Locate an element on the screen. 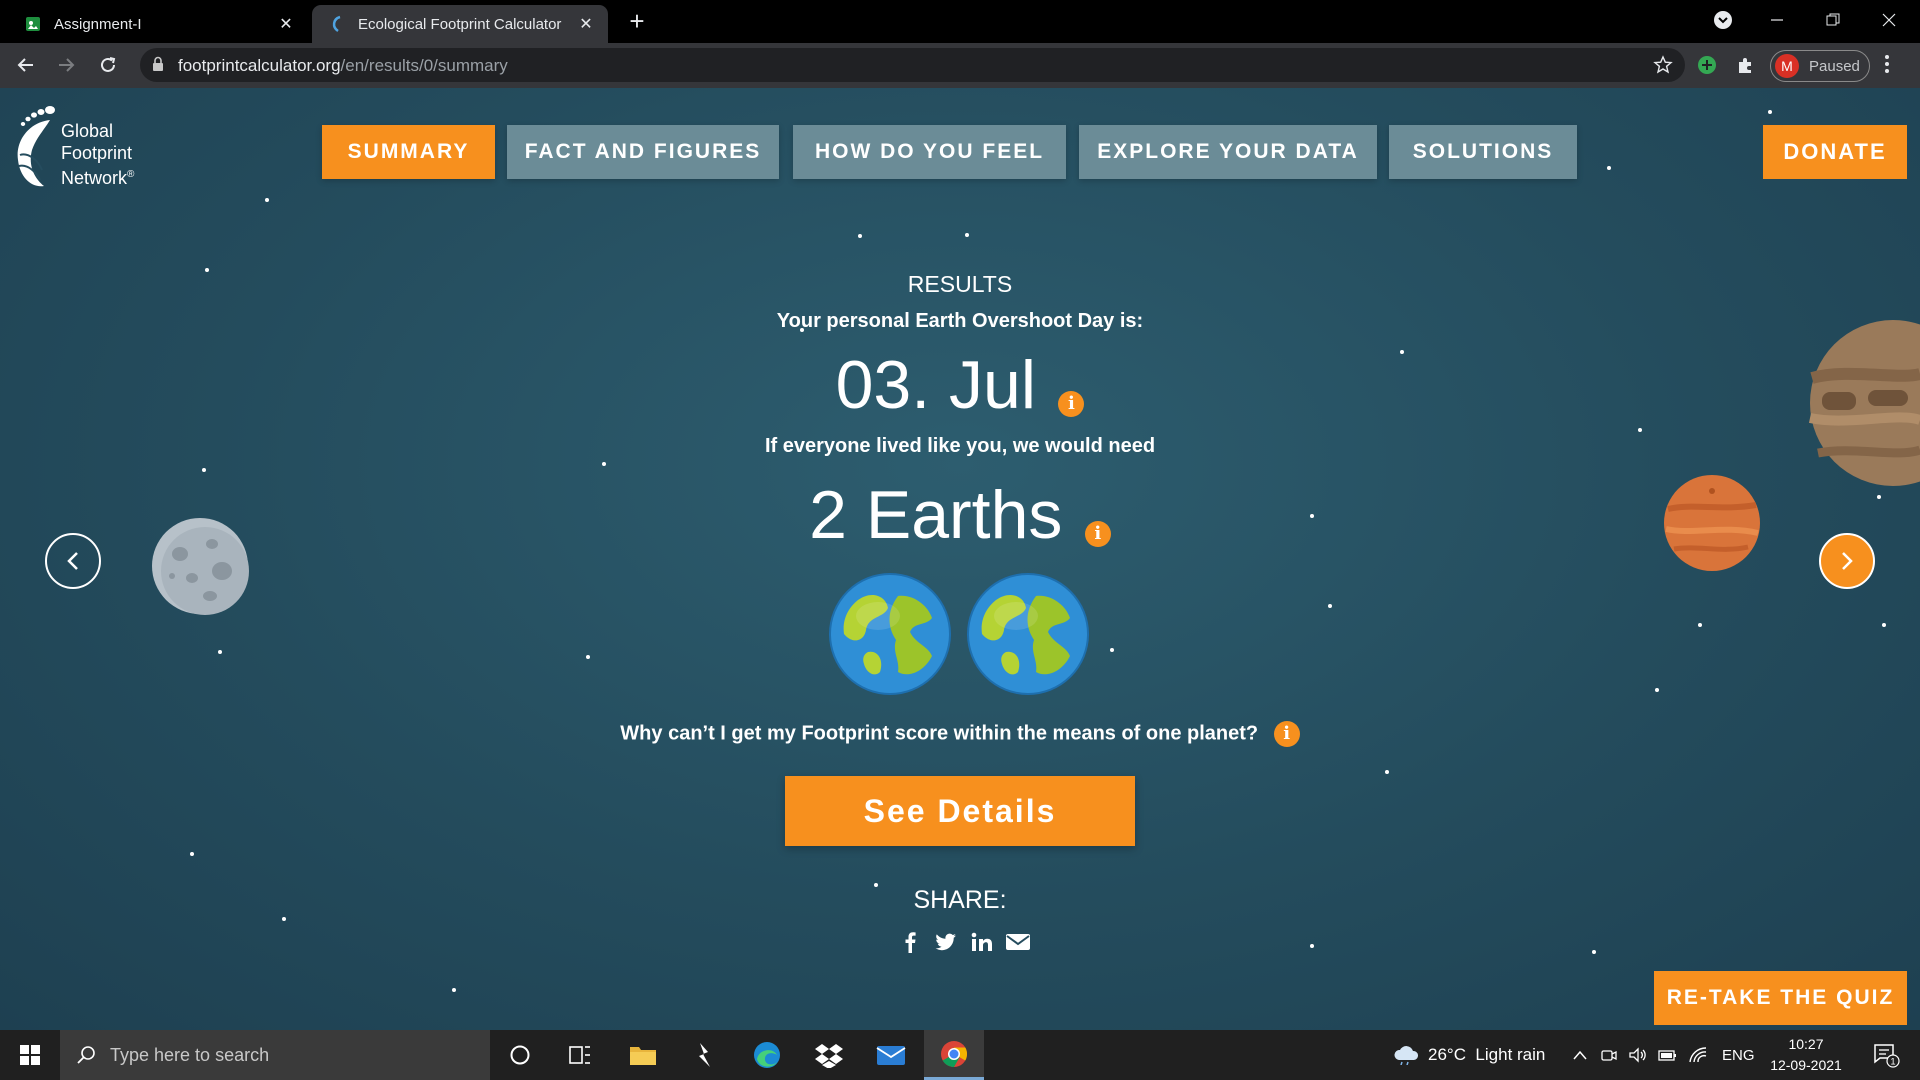 Image resolution: width=1920 pixels, height=1080 pixels. cloud-rain-icon is located at coordinates (1406, 1055).